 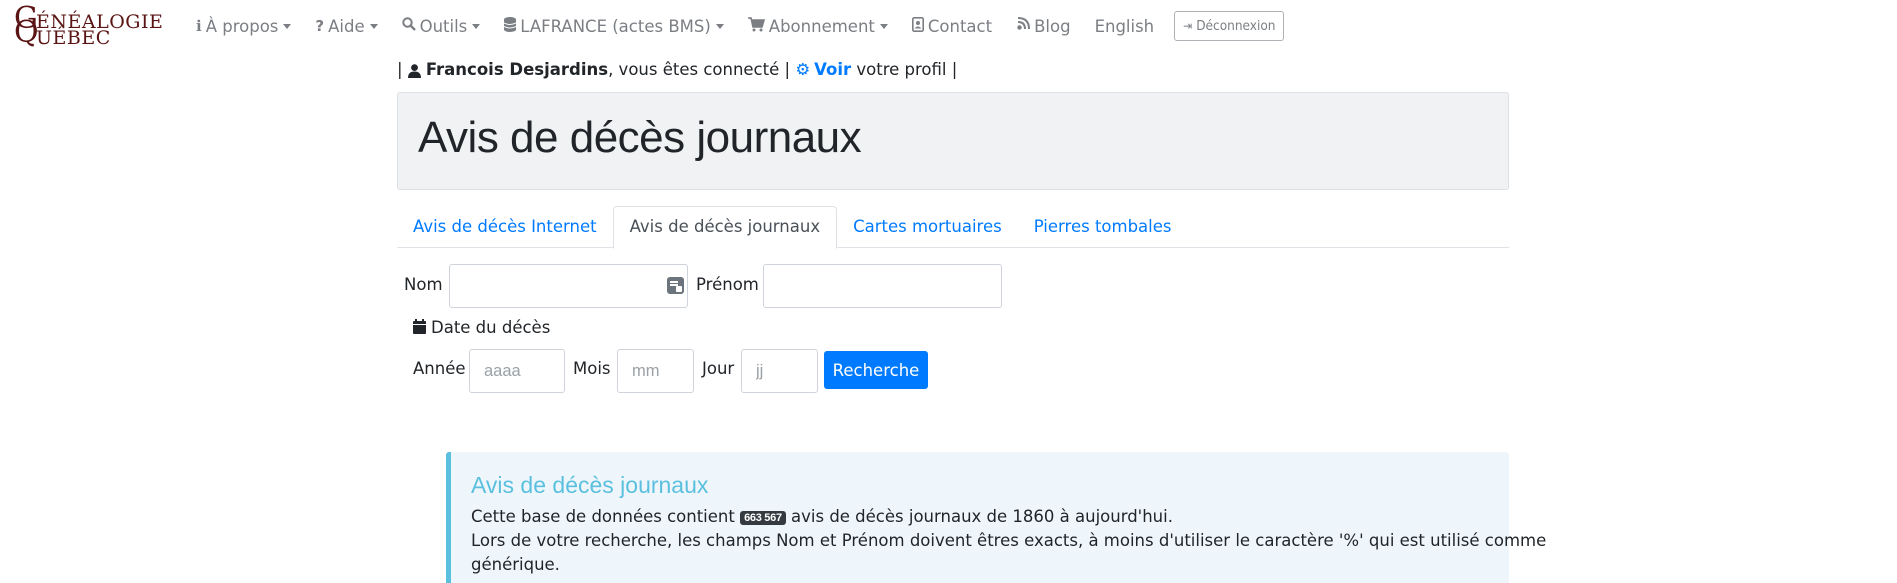 I want to click on prenom-label: Prénom, so click(x=727, y=284).